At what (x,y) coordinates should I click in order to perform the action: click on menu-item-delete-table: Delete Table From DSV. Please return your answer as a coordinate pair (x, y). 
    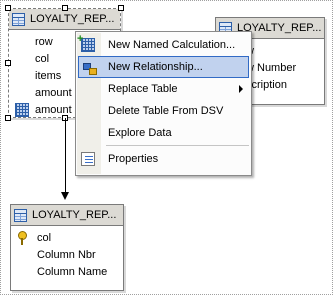
    Looking at the image, I should click on (163, 111).